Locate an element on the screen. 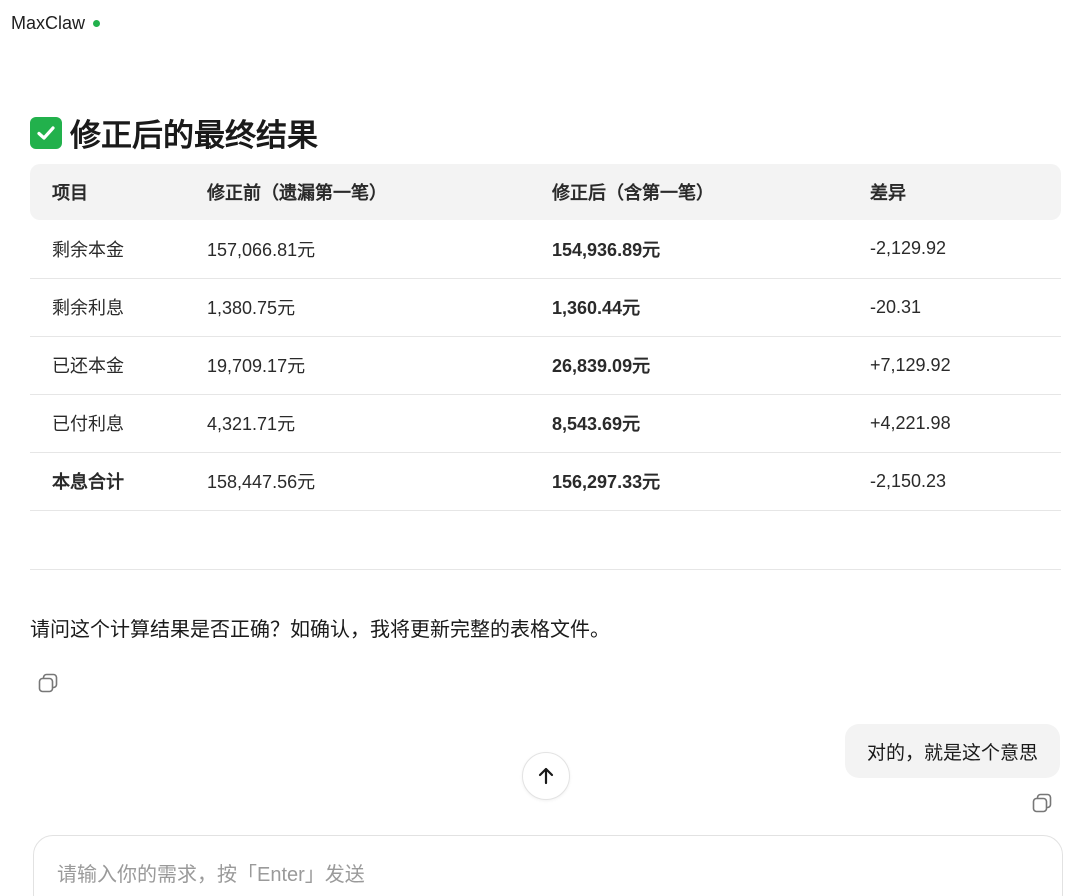  cell-diff: +7,129.92 is located at coordinates (965, 365).